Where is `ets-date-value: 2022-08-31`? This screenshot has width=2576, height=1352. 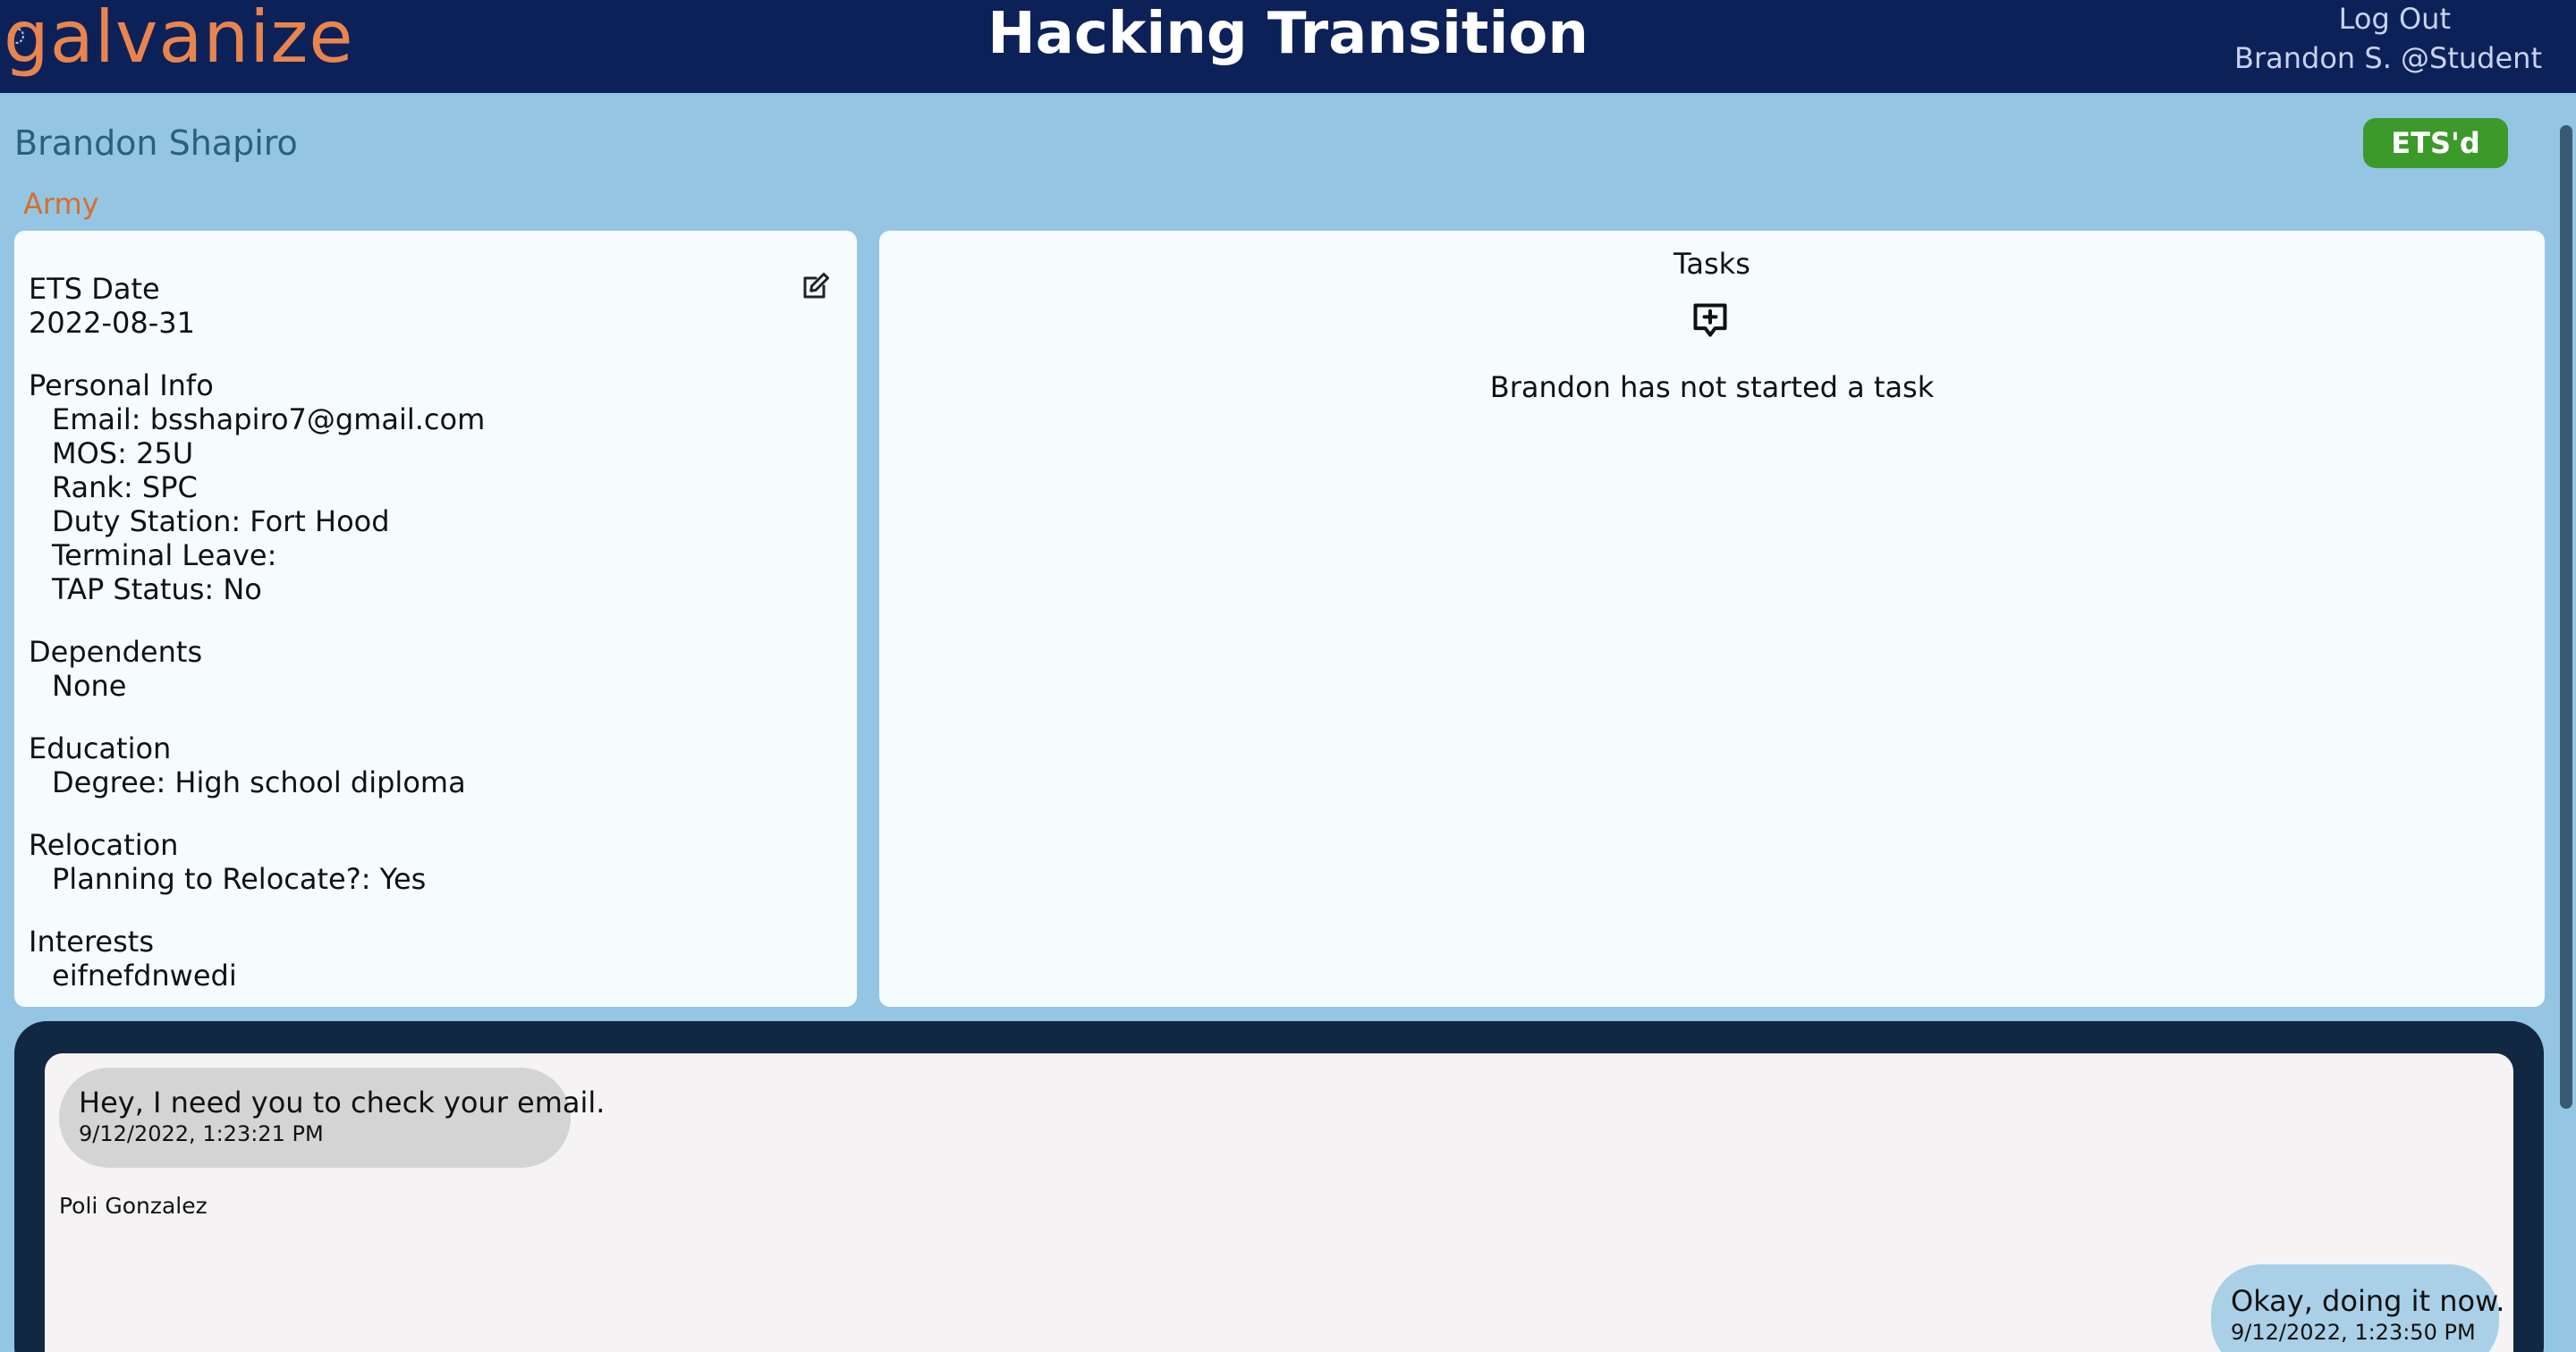 ets-date-value: 2022-08-31 is located at coordinates (112, 323).